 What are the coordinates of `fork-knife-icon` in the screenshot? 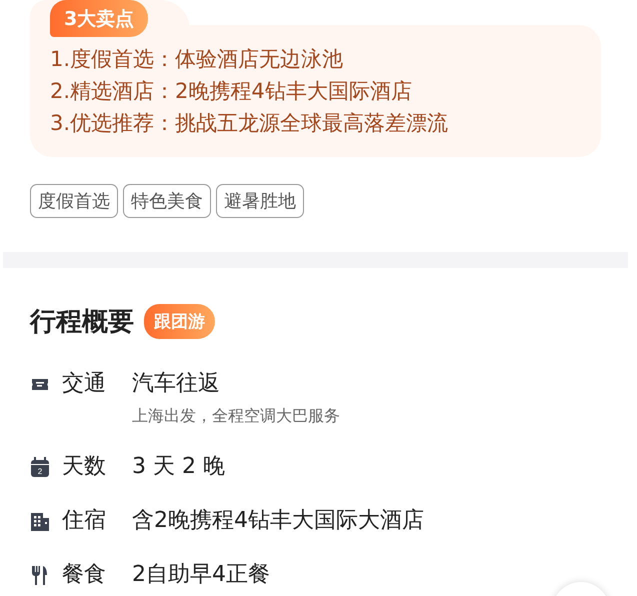 It's located at (40, 575).